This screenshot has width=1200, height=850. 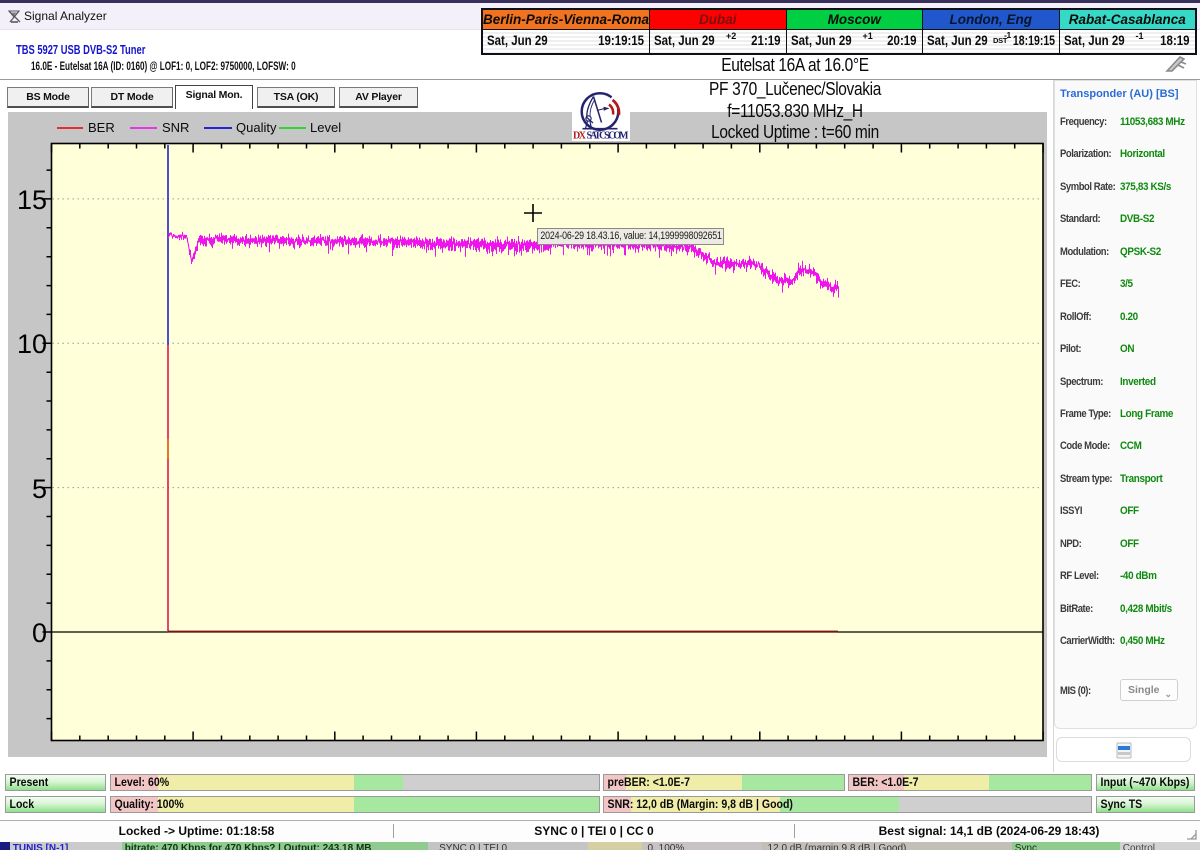 What do you see at coordinates (580, 136) in the screenshot?
I see `svg-text: DX` at bounding box center [580, 136].